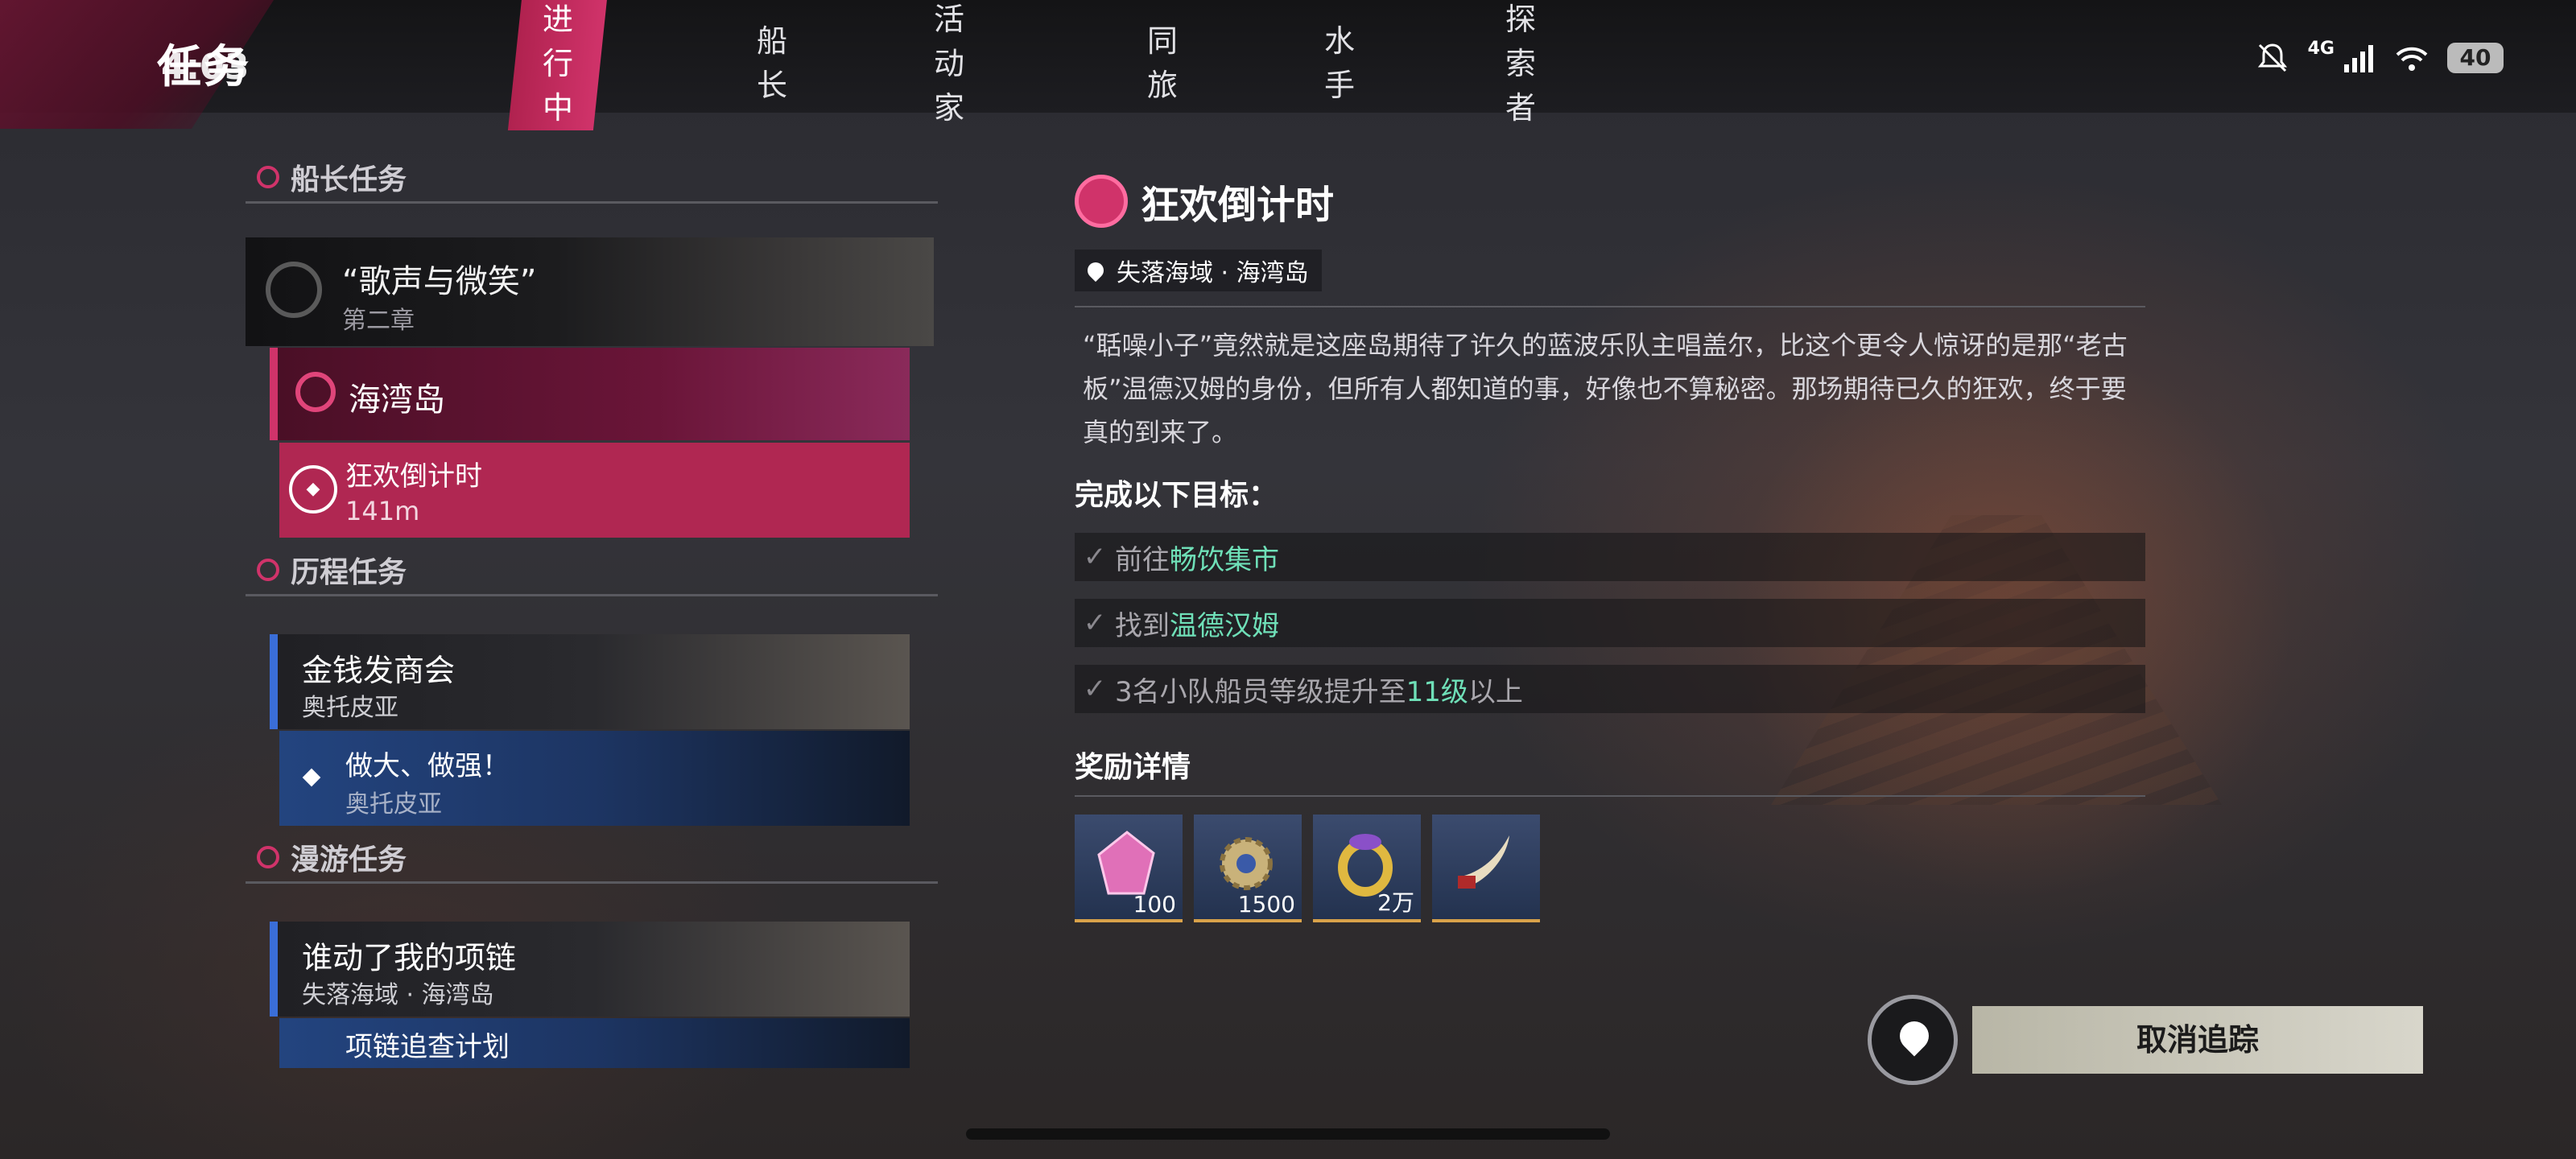 This screenshot has width=2576, height=1159. What do you see at coordinates (1224, 625) in the screenshot?
I see `objective-highlight: 温德汉姆` at bounding box center [1224, 625].